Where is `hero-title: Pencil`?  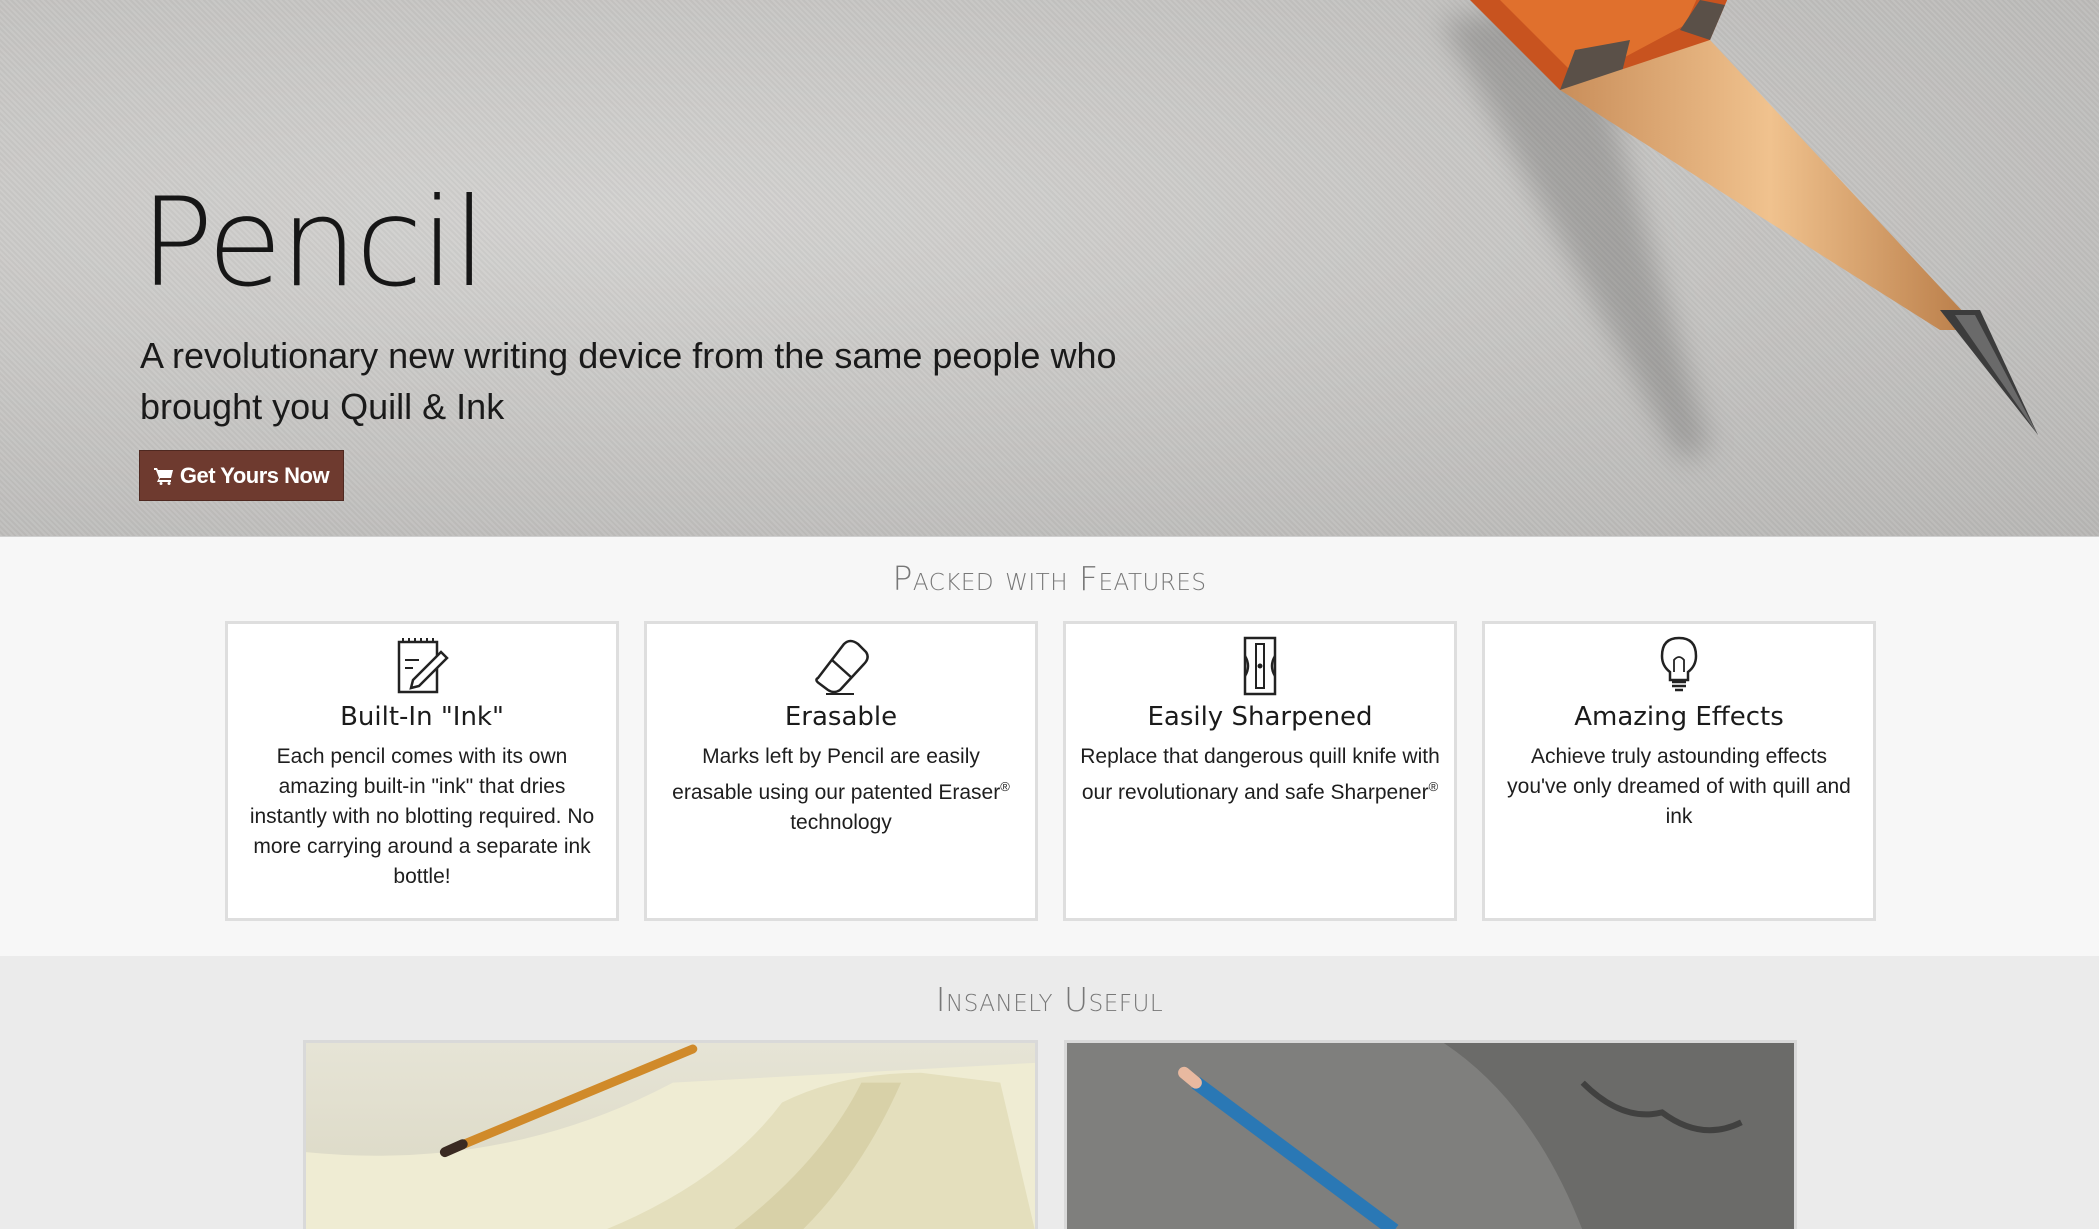 hero-title: Pencil is located at coordinates (313, 243).